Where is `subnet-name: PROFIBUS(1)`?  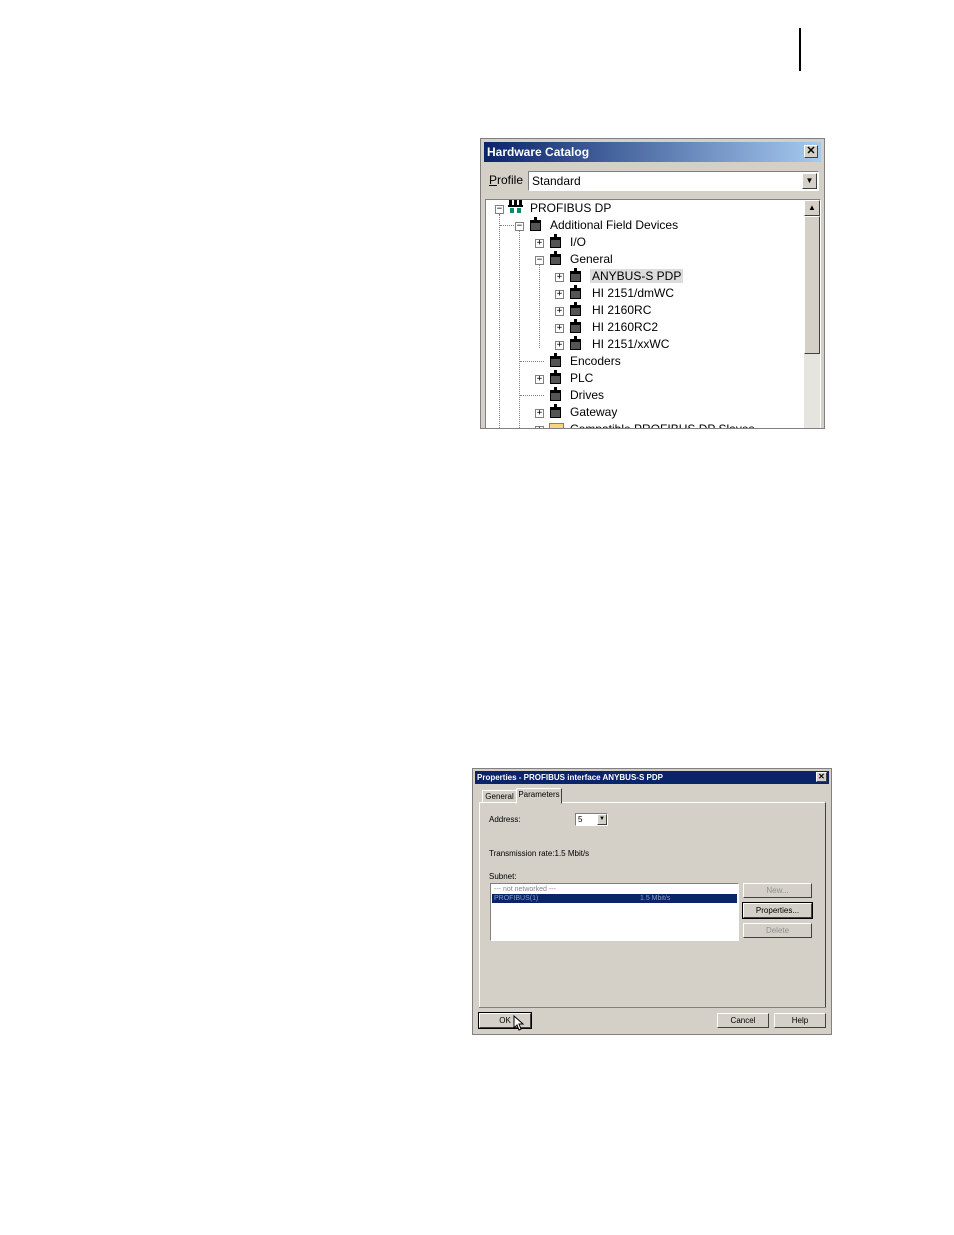
subnet-name: PROFIBUS(1) is located at coordinates (516, 898).